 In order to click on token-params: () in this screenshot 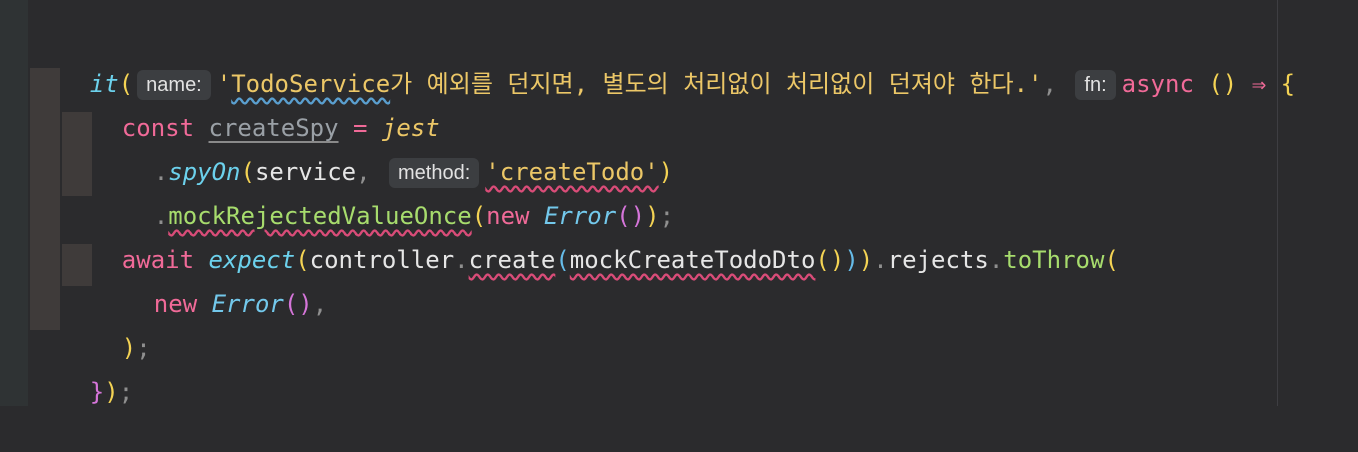, I will do `click(1223, 84)`.